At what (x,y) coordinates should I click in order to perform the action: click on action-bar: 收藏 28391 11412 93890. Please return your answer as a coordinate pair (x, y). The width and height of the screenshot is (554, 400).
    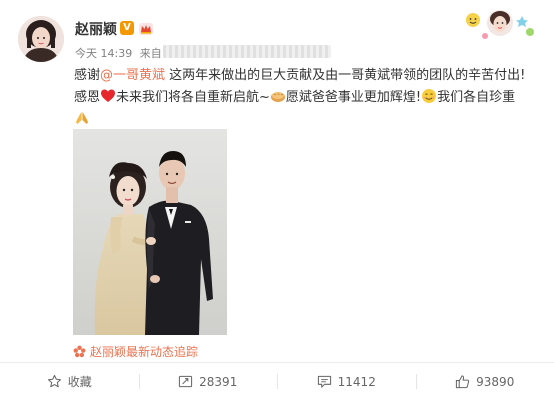
    Looking at the image, I should click on (277, 381).